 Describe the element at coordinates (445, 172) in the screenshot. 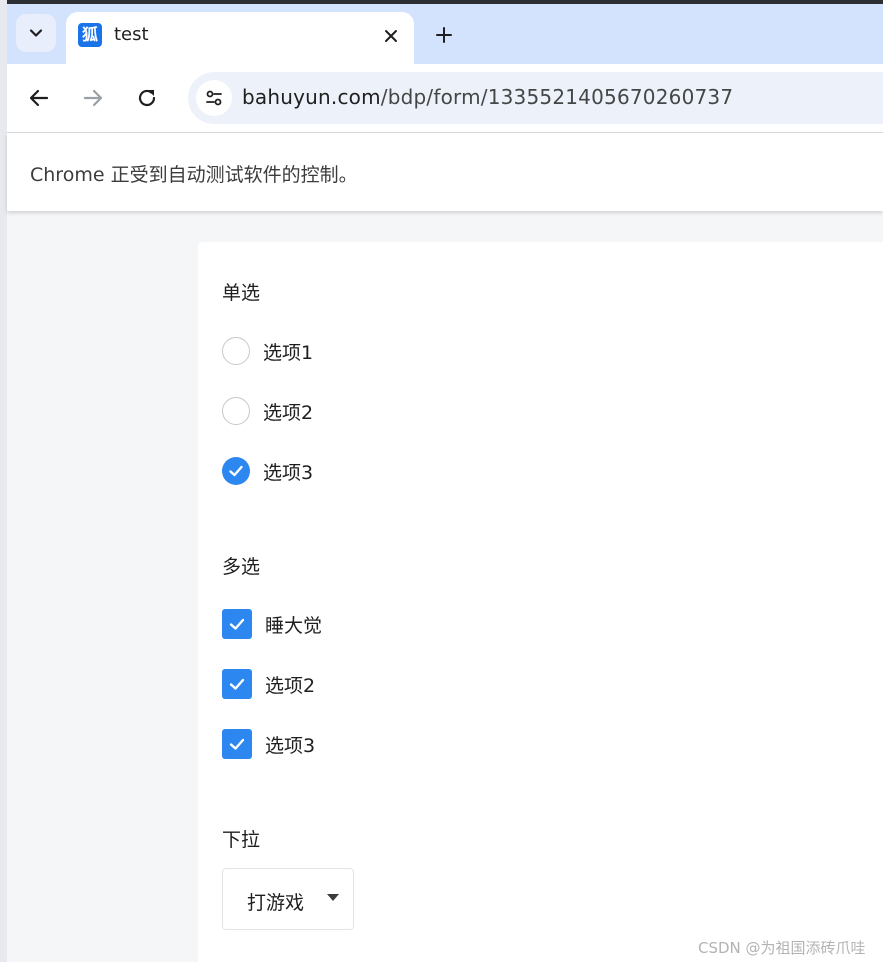

I see `automation-infobar: Chrome 正受到自动测试软件的控制。` at that location.